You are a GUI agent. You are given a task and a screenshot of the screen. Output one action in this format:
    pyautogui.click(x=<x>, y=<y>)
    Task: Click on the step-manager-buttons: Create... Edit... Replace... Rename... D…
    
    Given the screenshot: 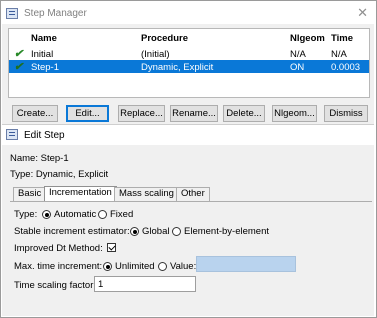 What is the action you would take?
    pyautogui.click(x=189, y=114)
    